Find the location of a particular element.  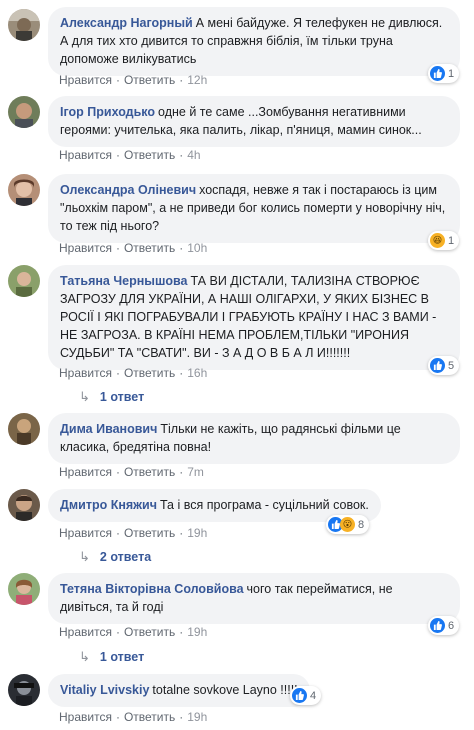

comment-actions: Нравится · Ответить · 10h is located at coordinates (133, 248).